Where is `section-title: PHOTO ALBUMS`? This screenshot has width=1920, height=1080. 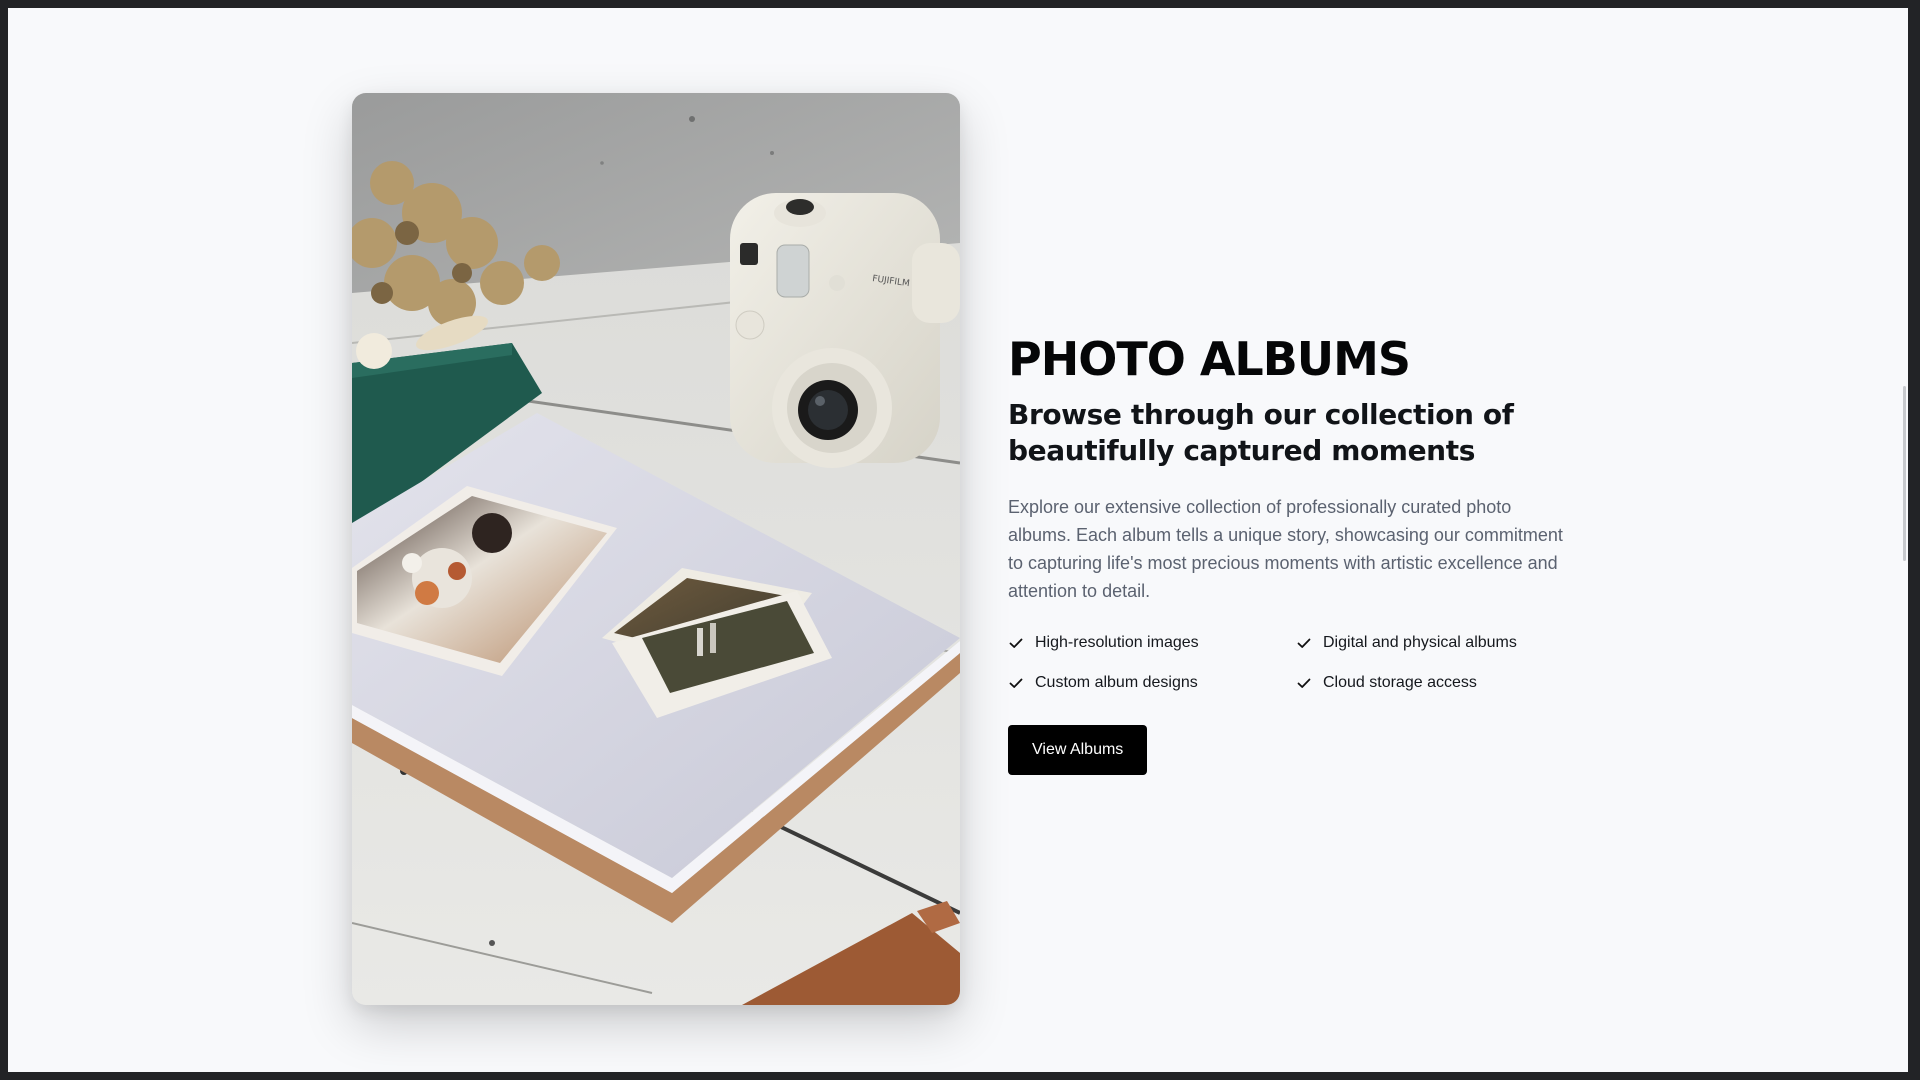
section-title: PHOTO ALBUMS is located at coordinates (1209, 359).